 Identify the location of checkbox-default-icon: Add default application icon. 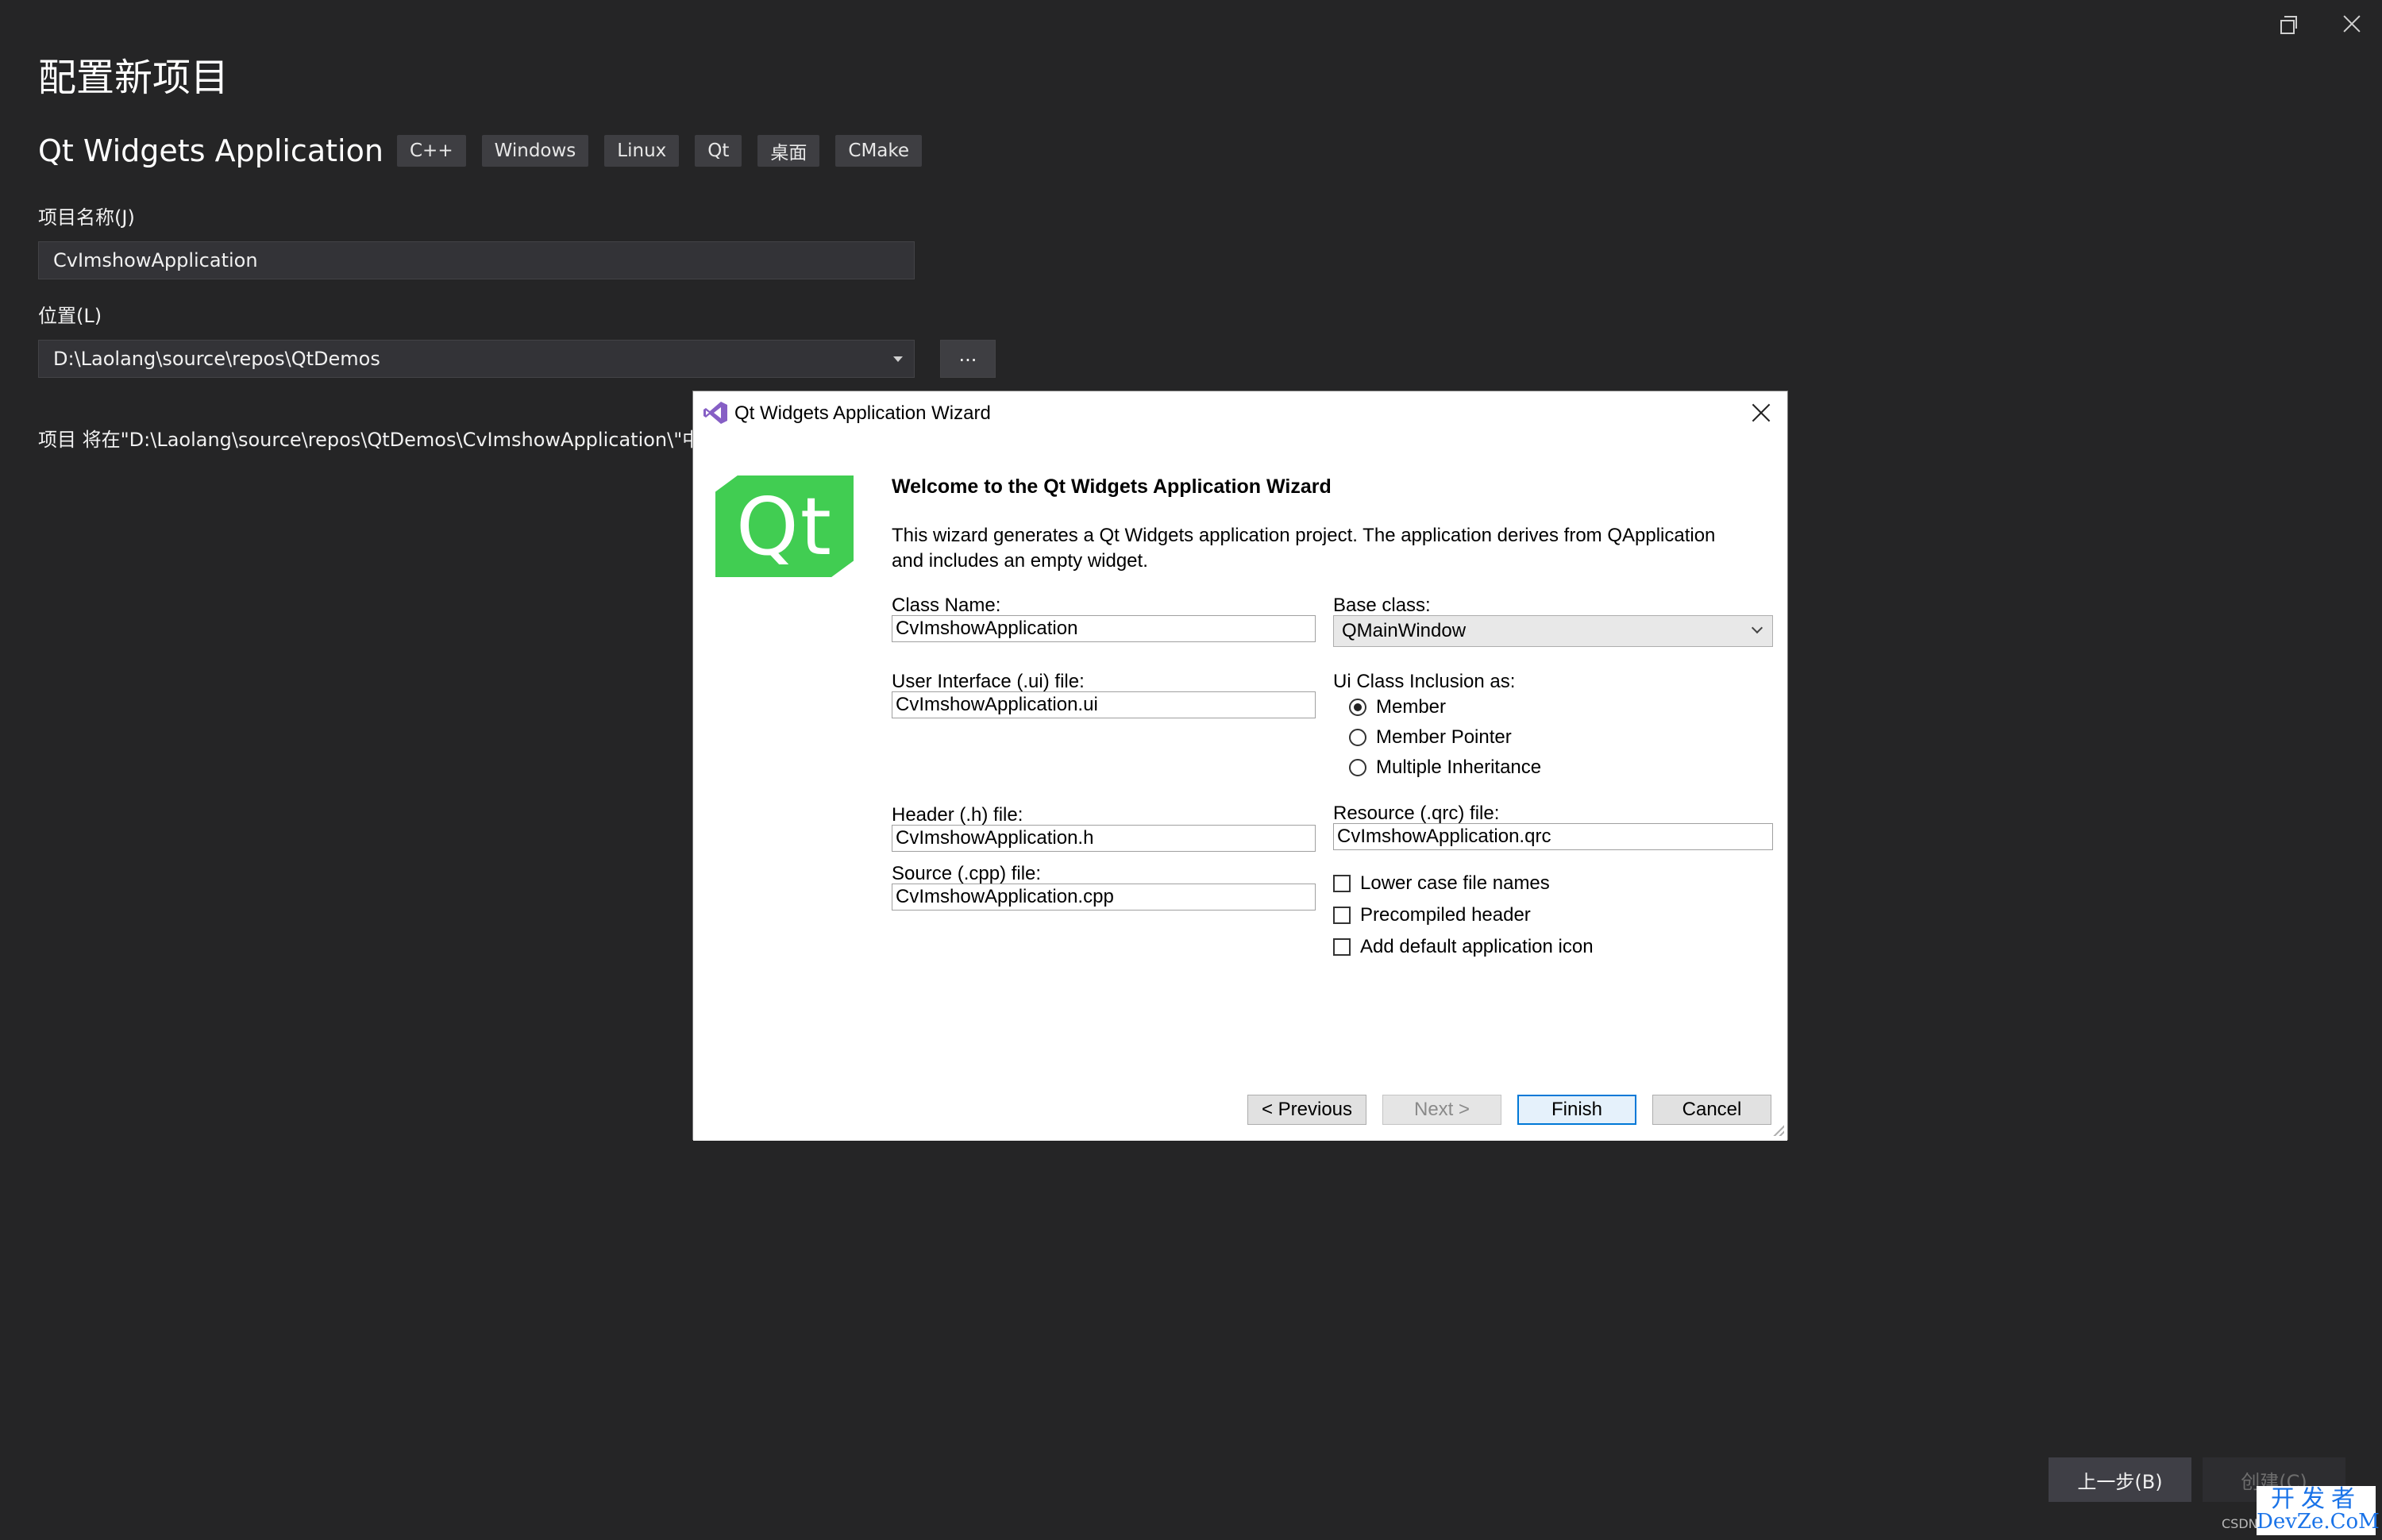
(1463, 947).